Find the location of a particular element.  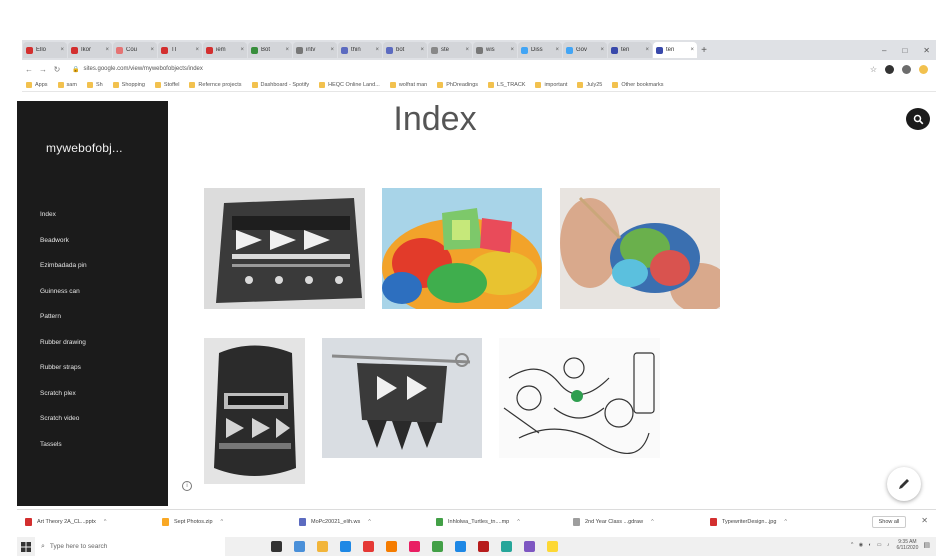

nav-item: Rubber drawing is located at coordinates (63, 343).